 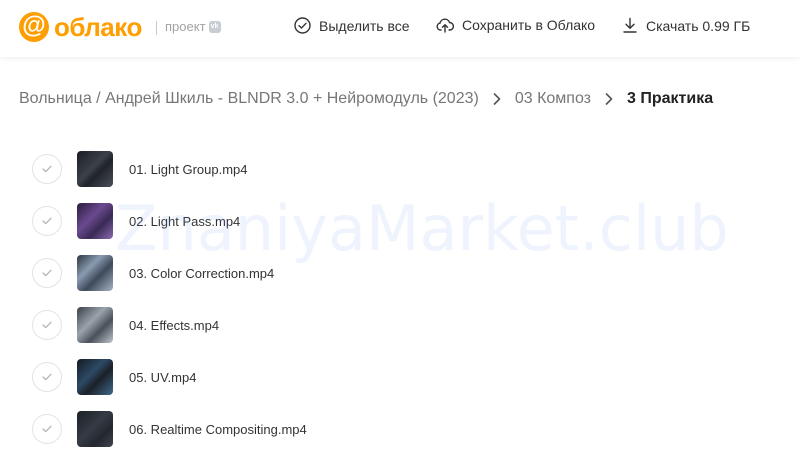 What do you see at coordinates (214, 26) in the screenshot?
I see `vk-badge-icon: vk` at bounding box center [214, 26].